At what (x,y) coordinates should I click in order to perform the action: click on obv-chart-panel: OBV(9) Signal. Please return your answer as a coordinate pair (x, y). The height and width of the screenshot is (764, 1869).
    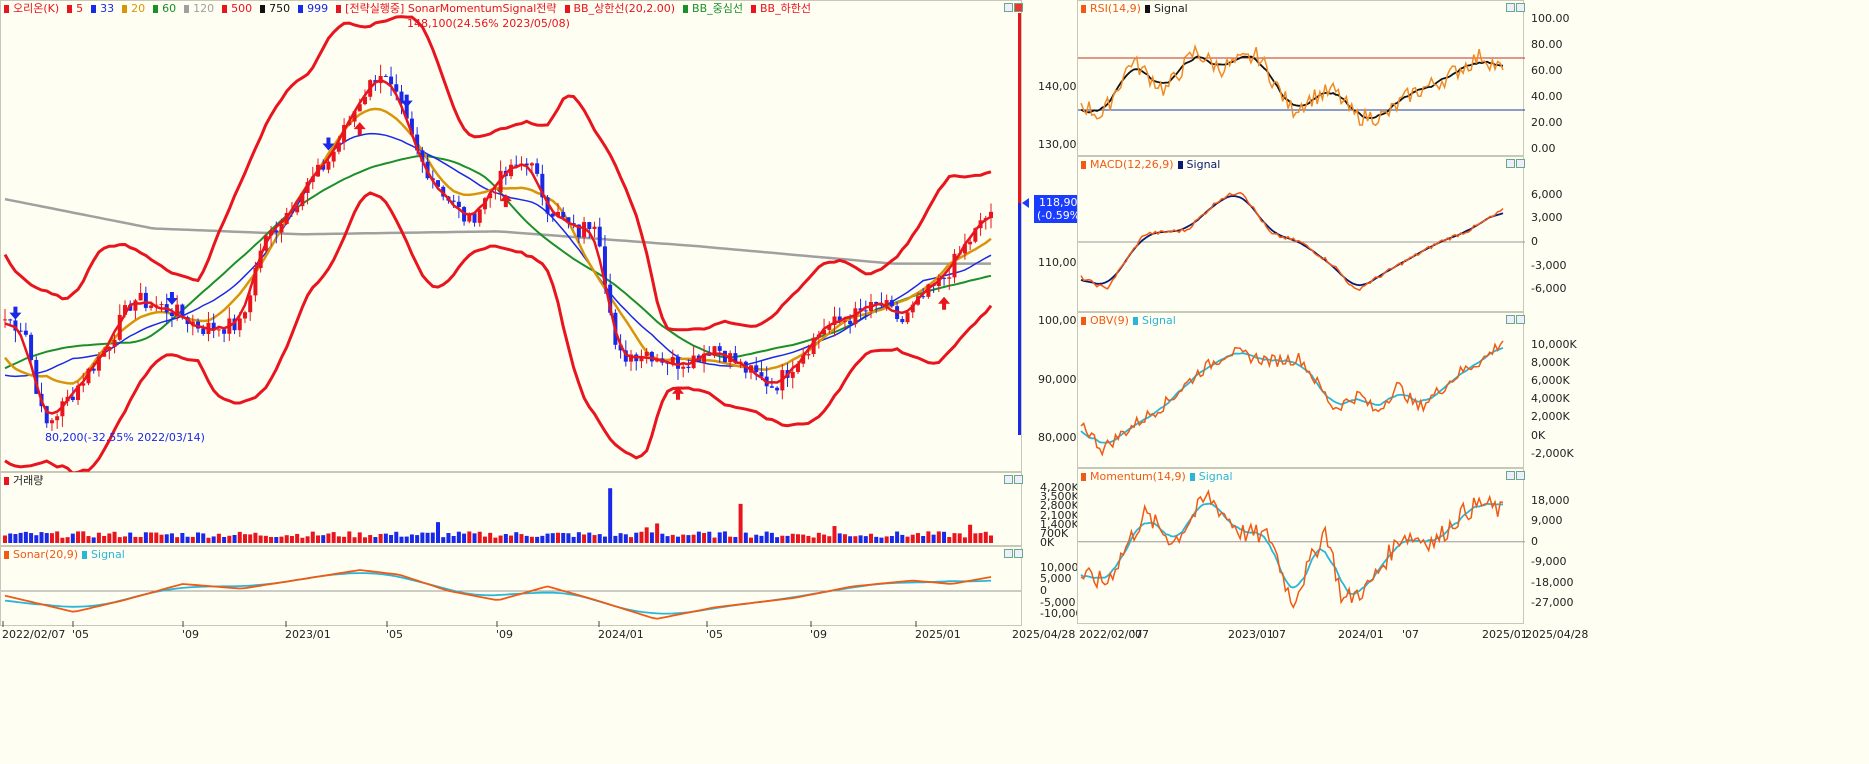
    Looking at the image, I should click on (1301, 390).